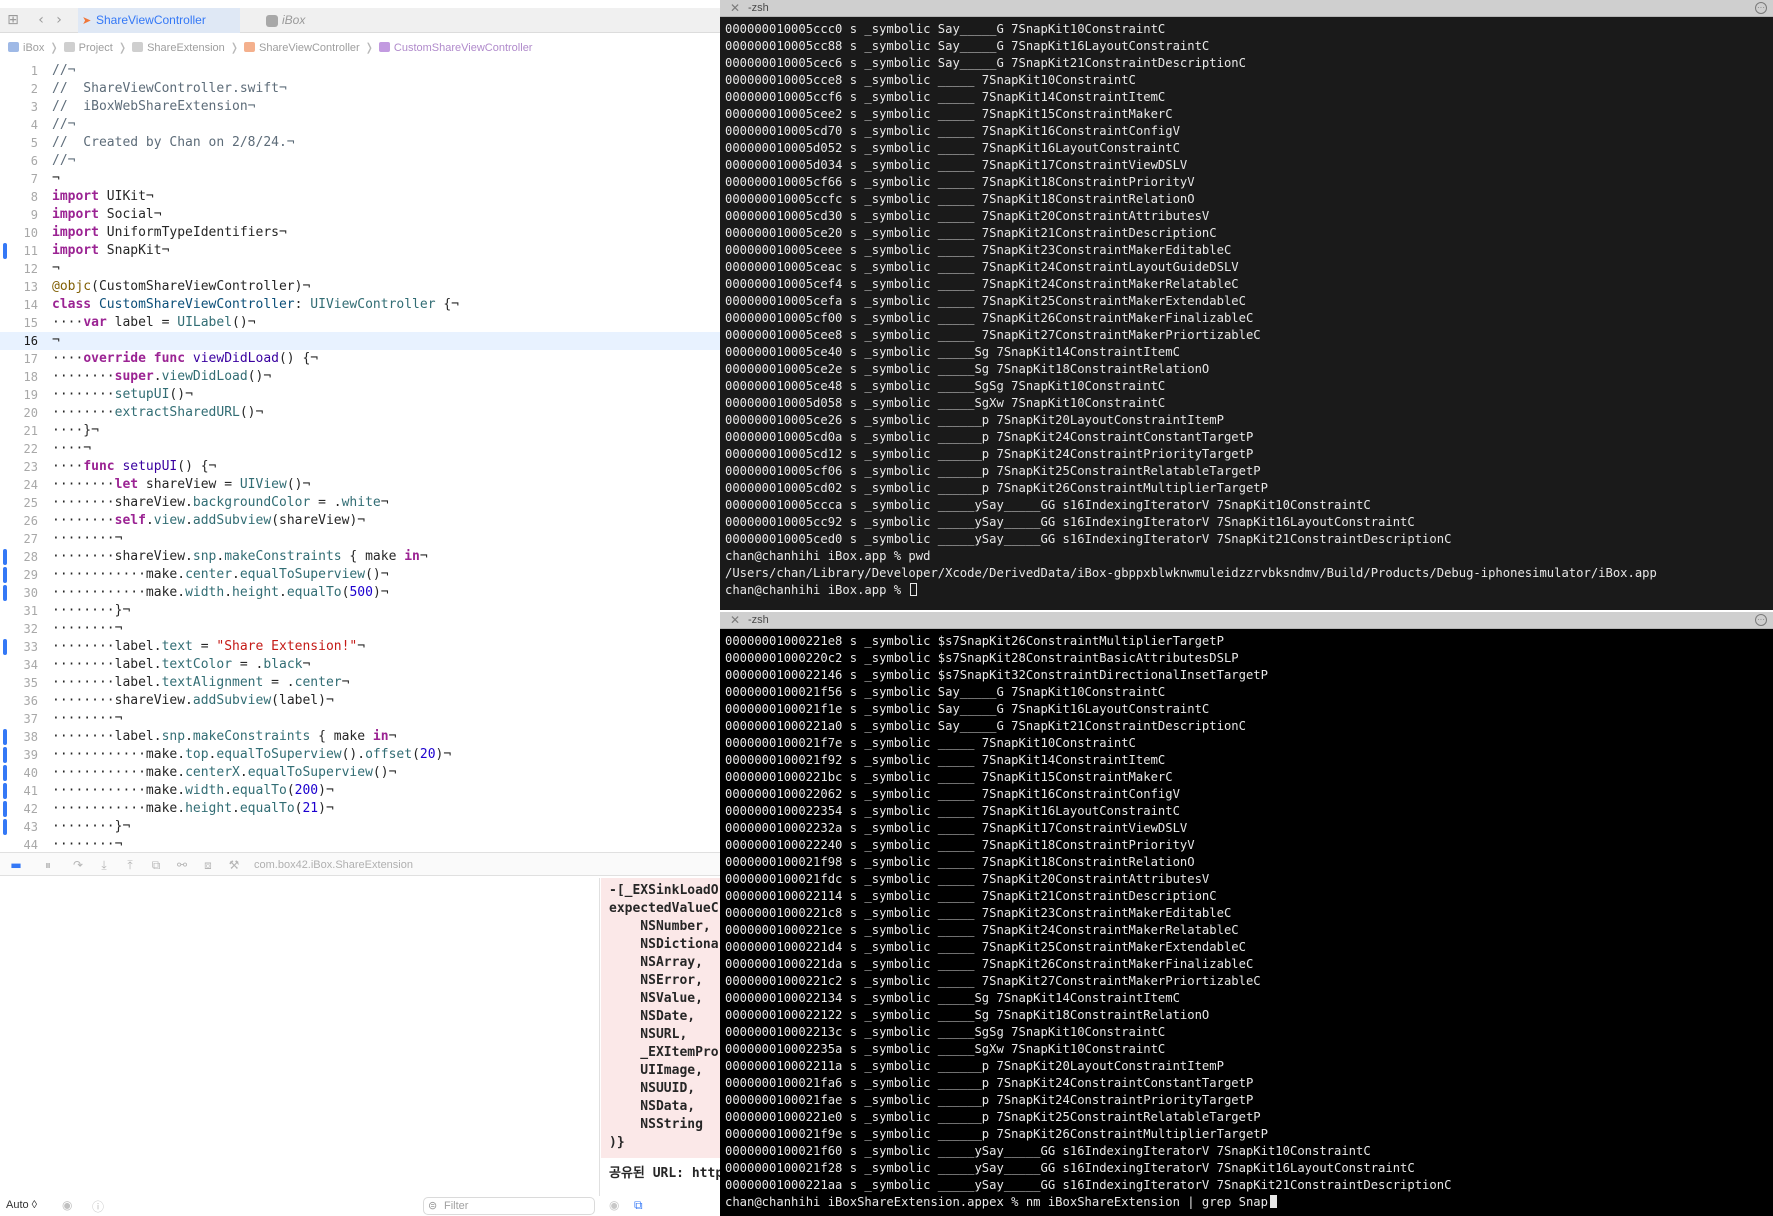 Image resolution: width=1773 pixels, height=1216 pixels. What do you see at coordinates (360, 413) in the screenshot?
I see `code-line: 20 ········extractSharedURL()¬` at bounding box center [360, 413].